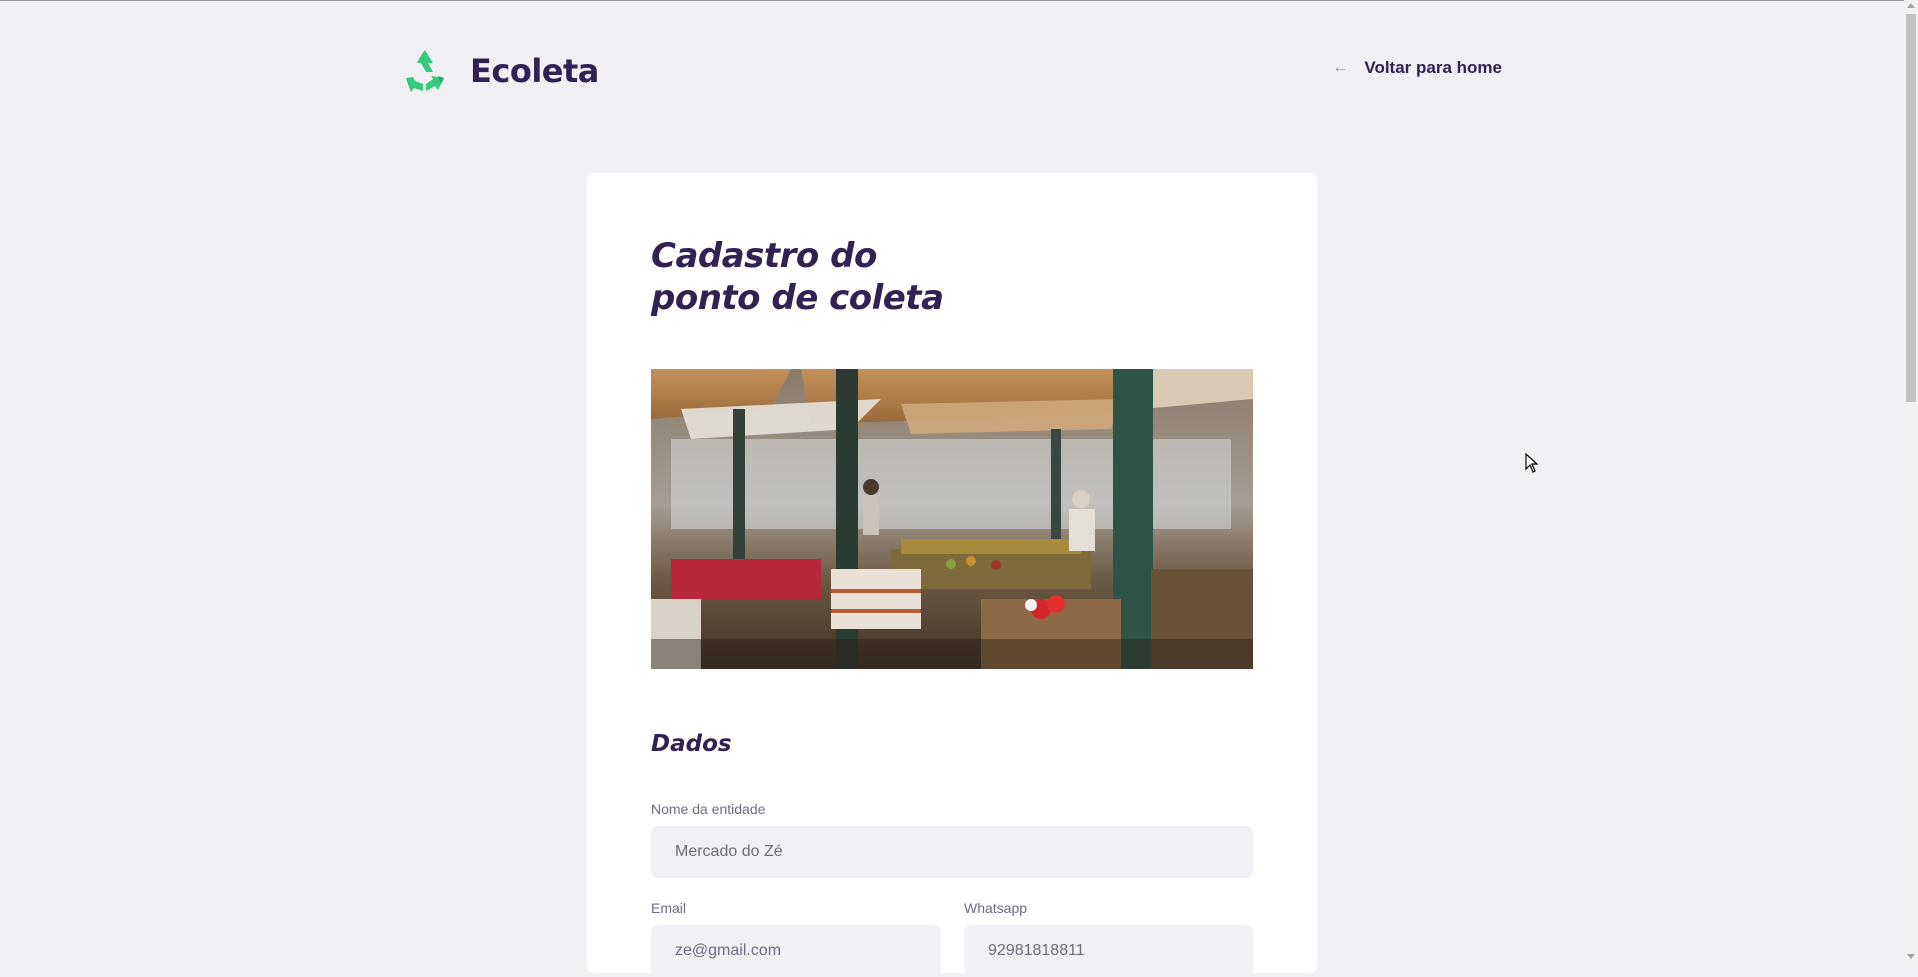  Describe the element at coordinates (952, 519) in the screenshot. I see `hero-image-market` at that location.